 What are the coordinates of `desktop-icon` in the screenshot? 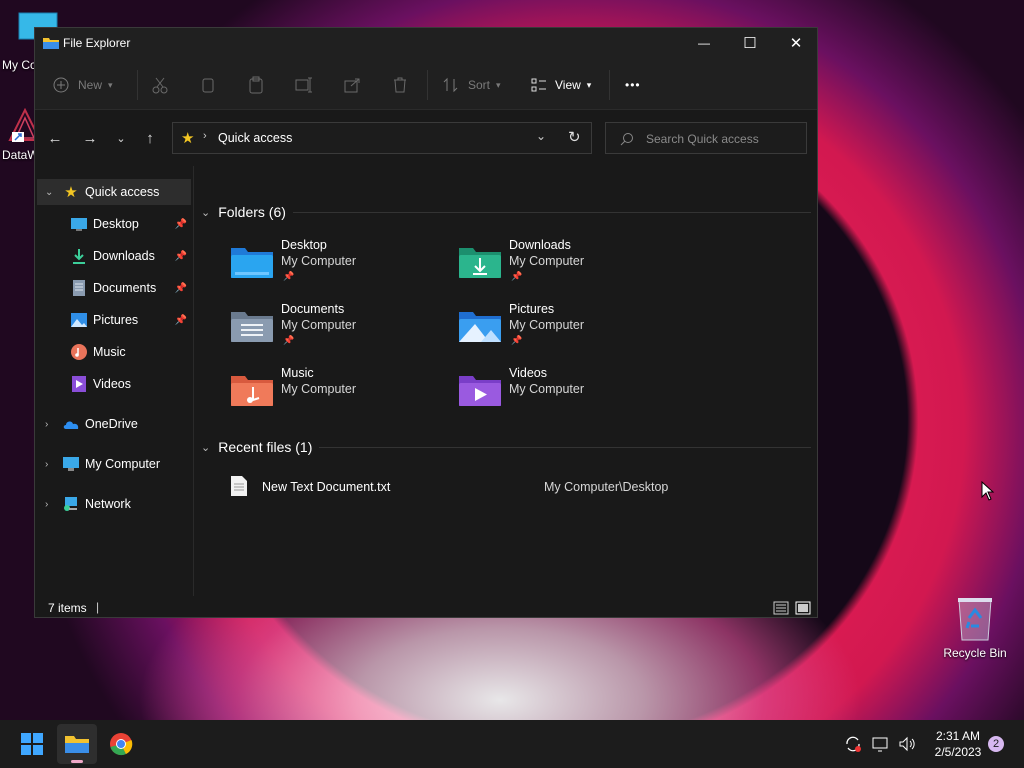 It's located at (79, 224).